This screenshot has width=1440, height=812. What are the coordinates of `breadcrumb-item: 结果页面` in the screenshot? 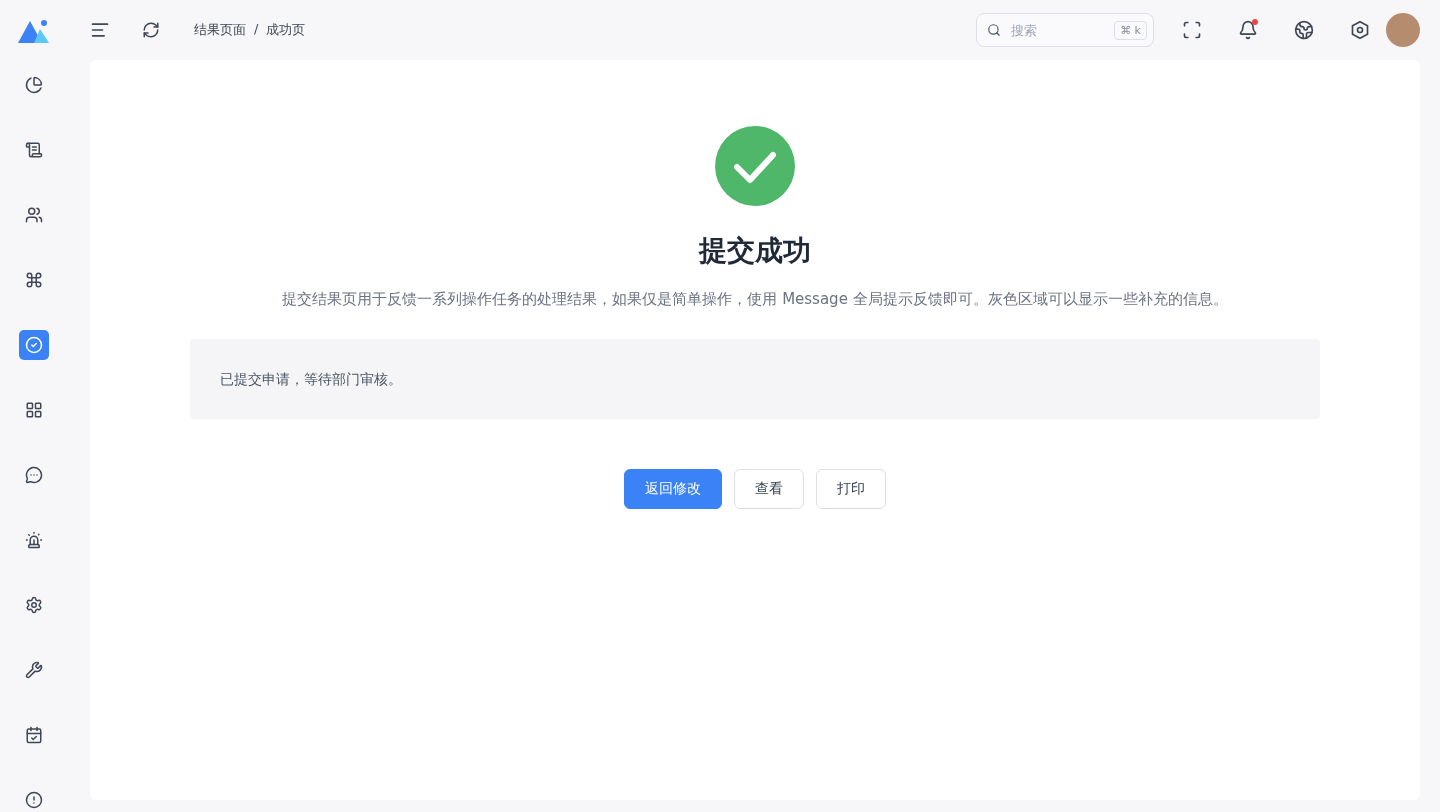 It's located at (220, 30).